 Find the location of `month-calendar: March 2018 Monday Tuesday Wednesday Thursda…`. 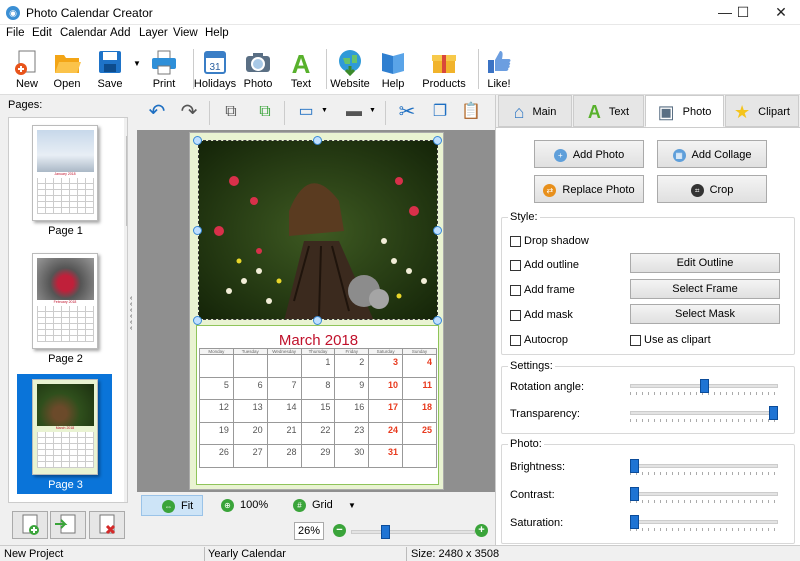

month-calendar: March 2018 Monday Tuesday Wednesday Thursda… is located at coordinates (317, 405).